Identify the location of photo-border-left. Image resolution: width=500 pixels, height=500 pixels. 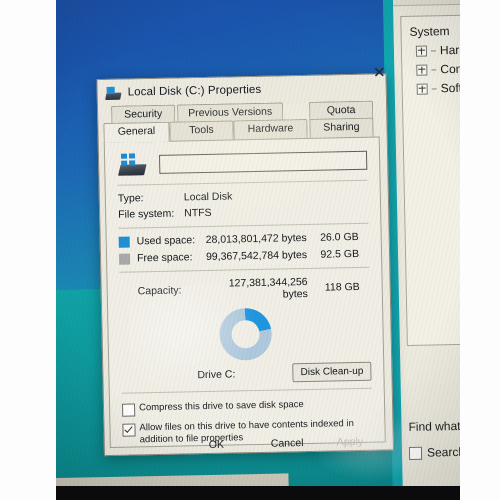
(28, 250).